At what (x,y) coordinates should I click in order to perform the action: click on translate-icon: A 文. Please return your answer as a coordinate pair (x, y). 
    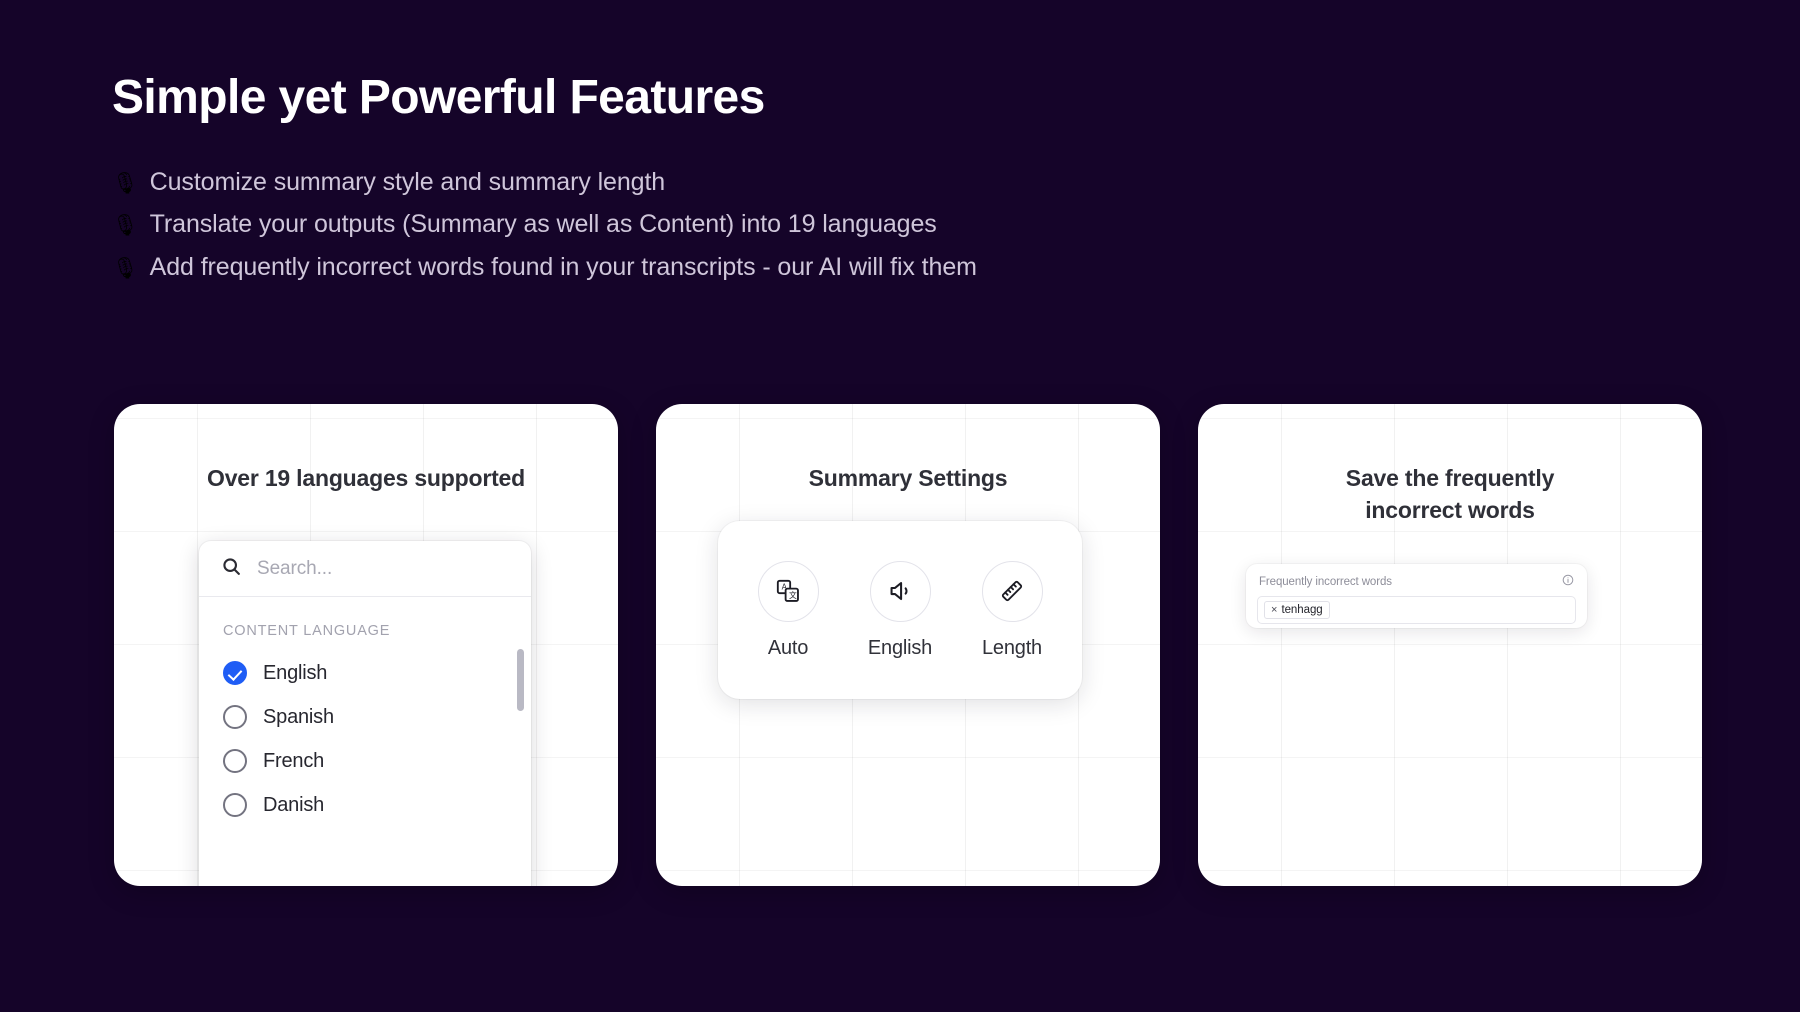
    Looking at the image, I should click on (788, 591).